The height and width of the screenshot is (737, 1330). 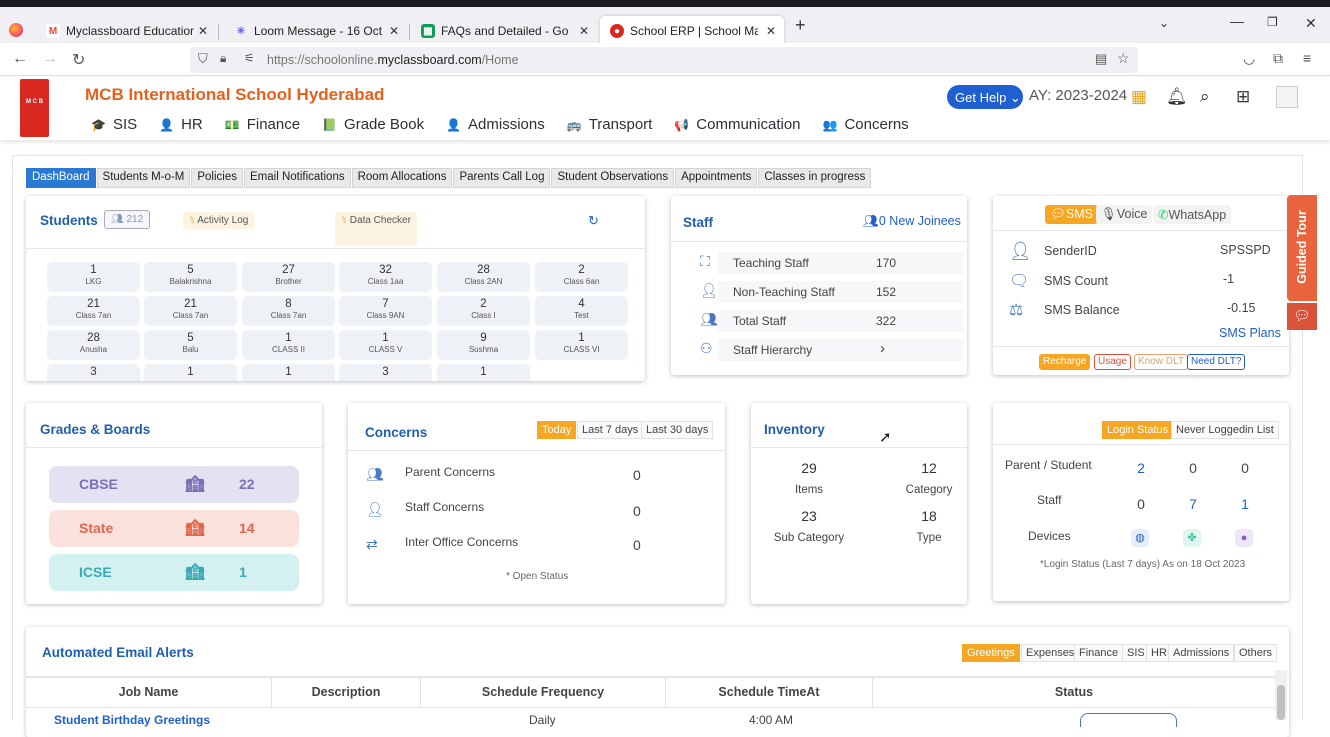 What do you see at coordinates (1138, 430) in the screenshot?
I see `login-status-tab: Login Status` at bounding box center [1138, 430].